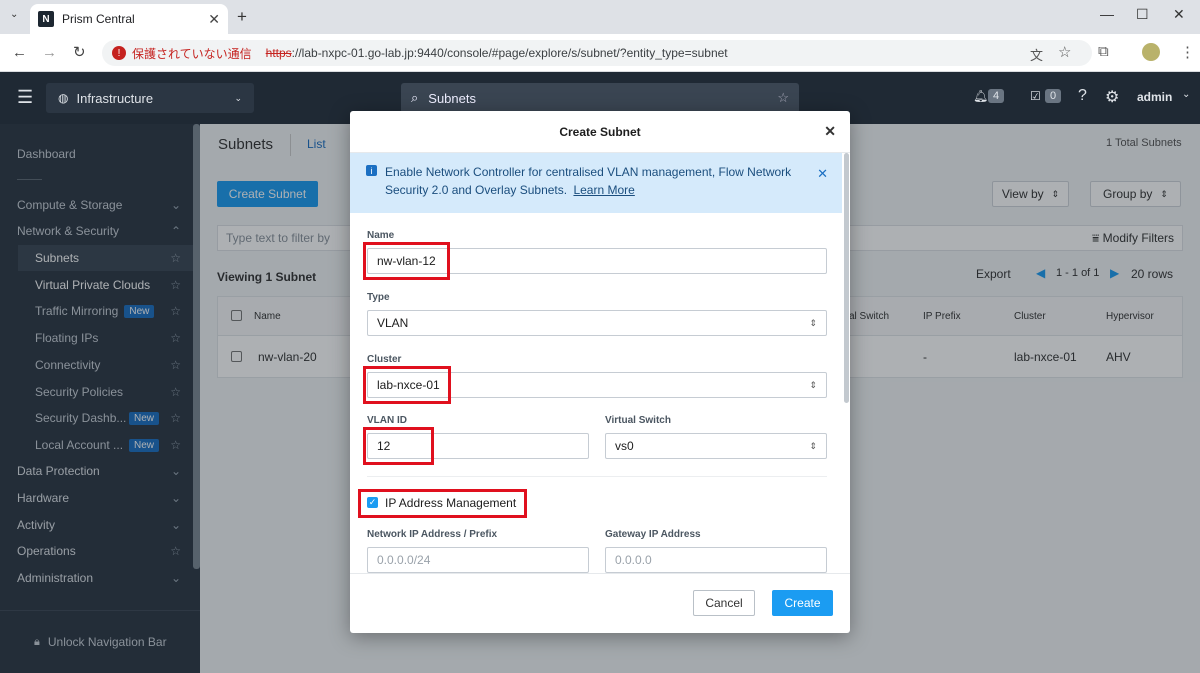  What do you see at coordinates (1142, 14) in the screenshot?
I see `maximize-icon: ☐` at bounding box center [1142, 14].